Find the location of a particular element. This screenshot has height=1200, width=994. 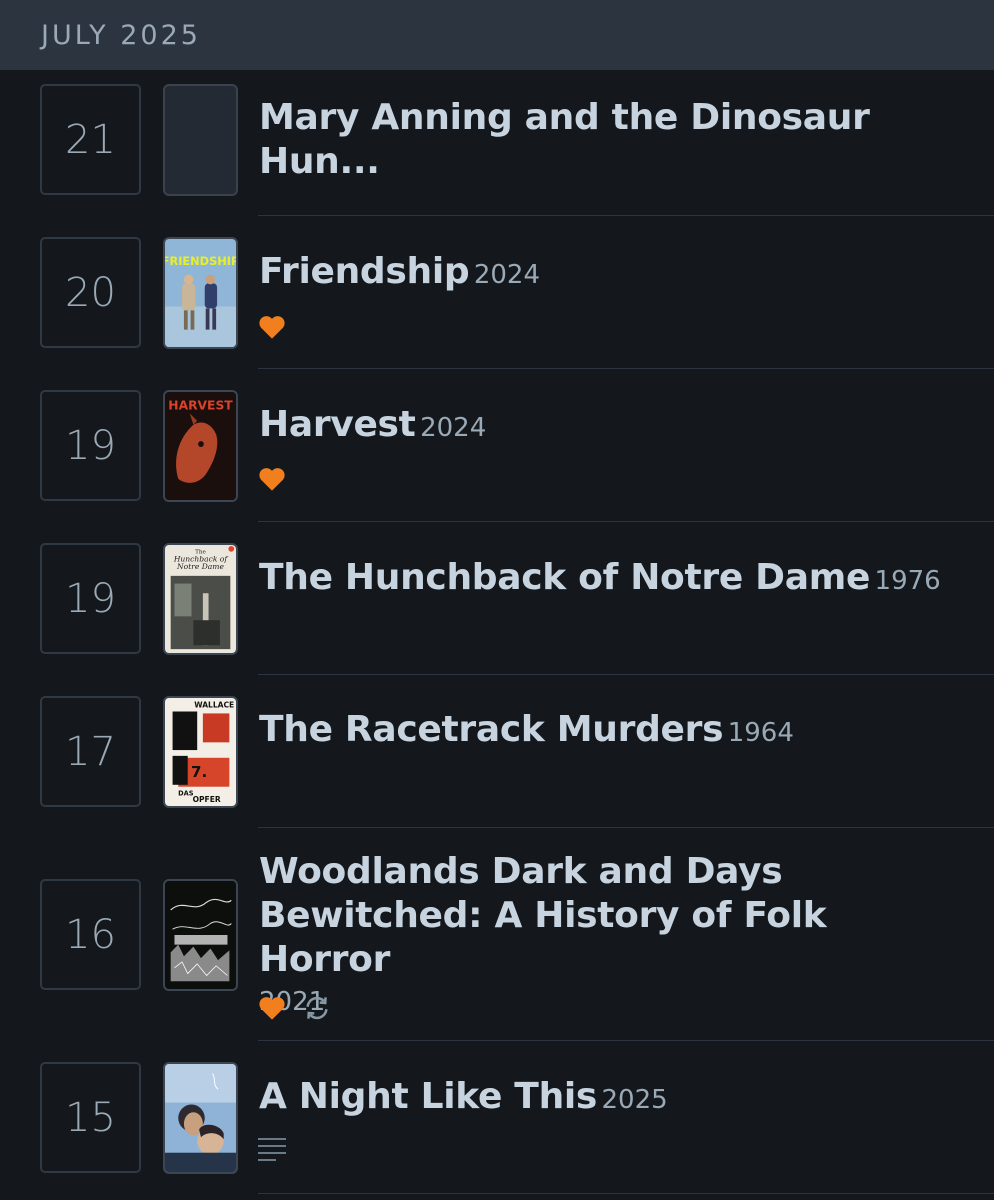

film-year: 2025 is located at coordinates (635, 1100).